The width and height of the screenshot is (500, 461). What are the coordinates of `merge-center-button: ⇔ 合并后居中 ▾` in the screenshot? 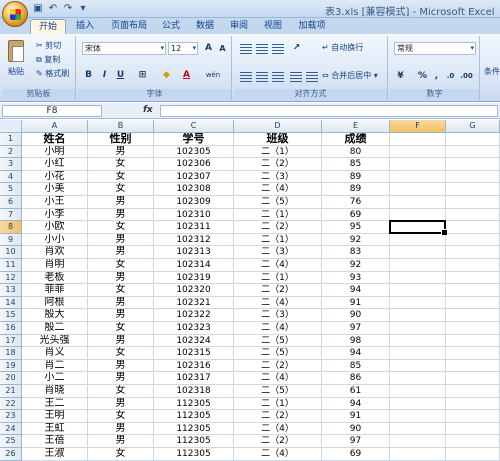 It's located at (350, 76).